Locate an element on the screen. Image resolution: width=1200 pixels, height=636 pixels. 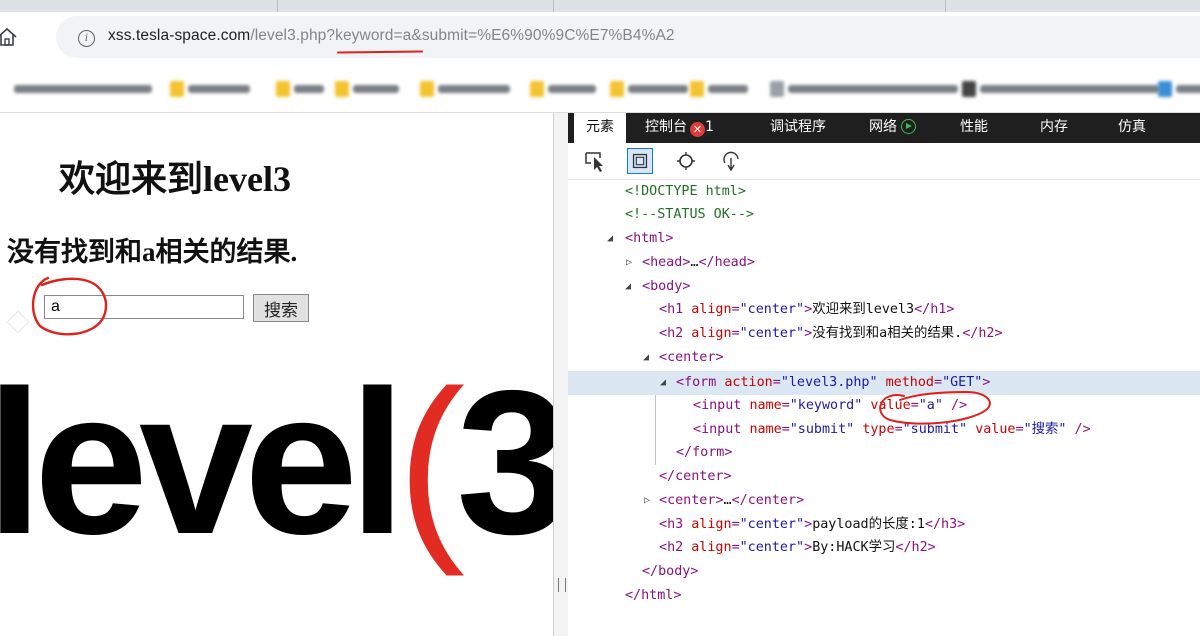
dom-html-close: </html> is located at coordinates (653, 596).